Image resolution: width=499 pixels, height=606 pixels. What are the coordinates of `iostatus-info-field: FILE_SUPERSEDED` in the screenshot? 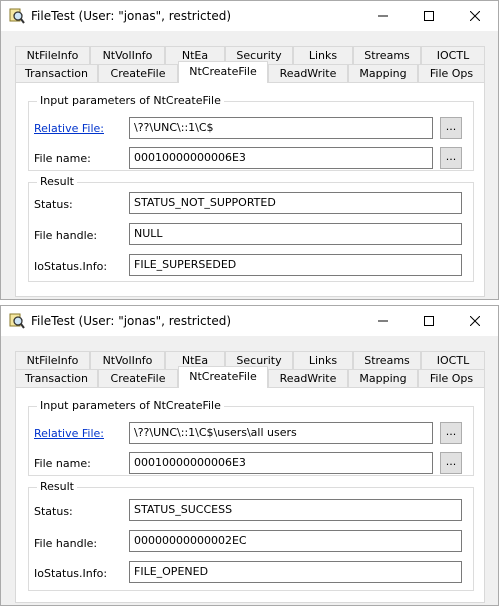 It's located at (295, 265).